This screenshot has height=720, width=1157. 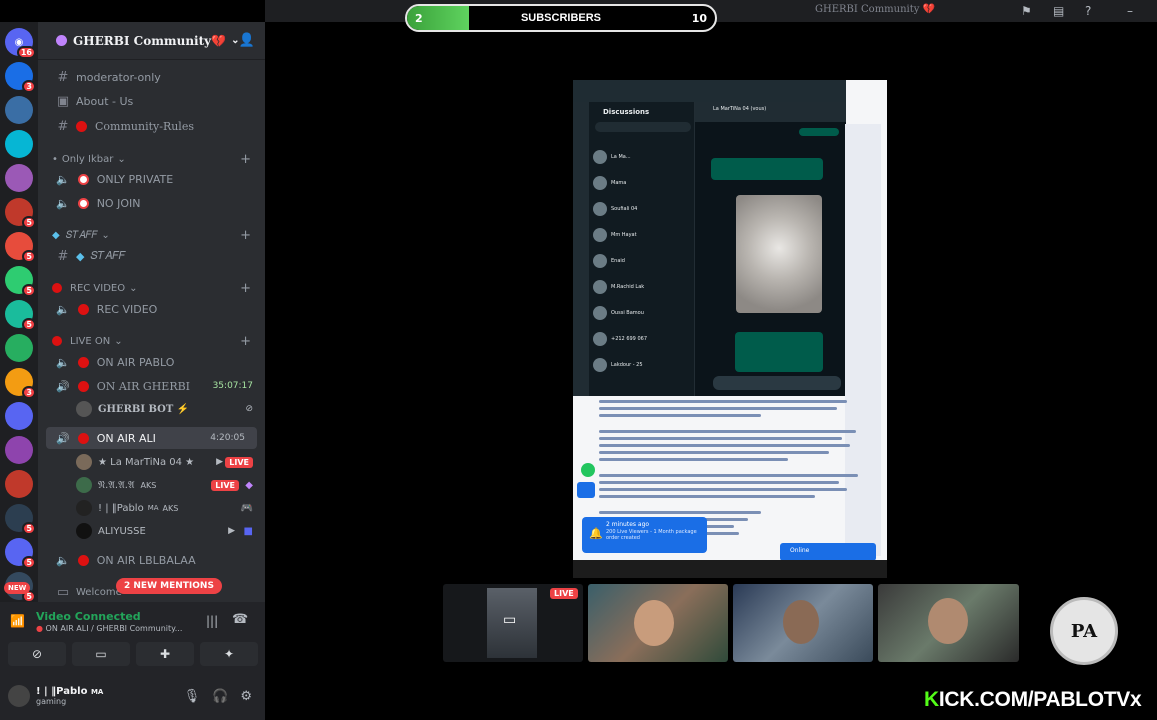 What do you see at coordinates (767, 169) in the screenshot?
I see `voice-message` at bounding box center [767, 169].